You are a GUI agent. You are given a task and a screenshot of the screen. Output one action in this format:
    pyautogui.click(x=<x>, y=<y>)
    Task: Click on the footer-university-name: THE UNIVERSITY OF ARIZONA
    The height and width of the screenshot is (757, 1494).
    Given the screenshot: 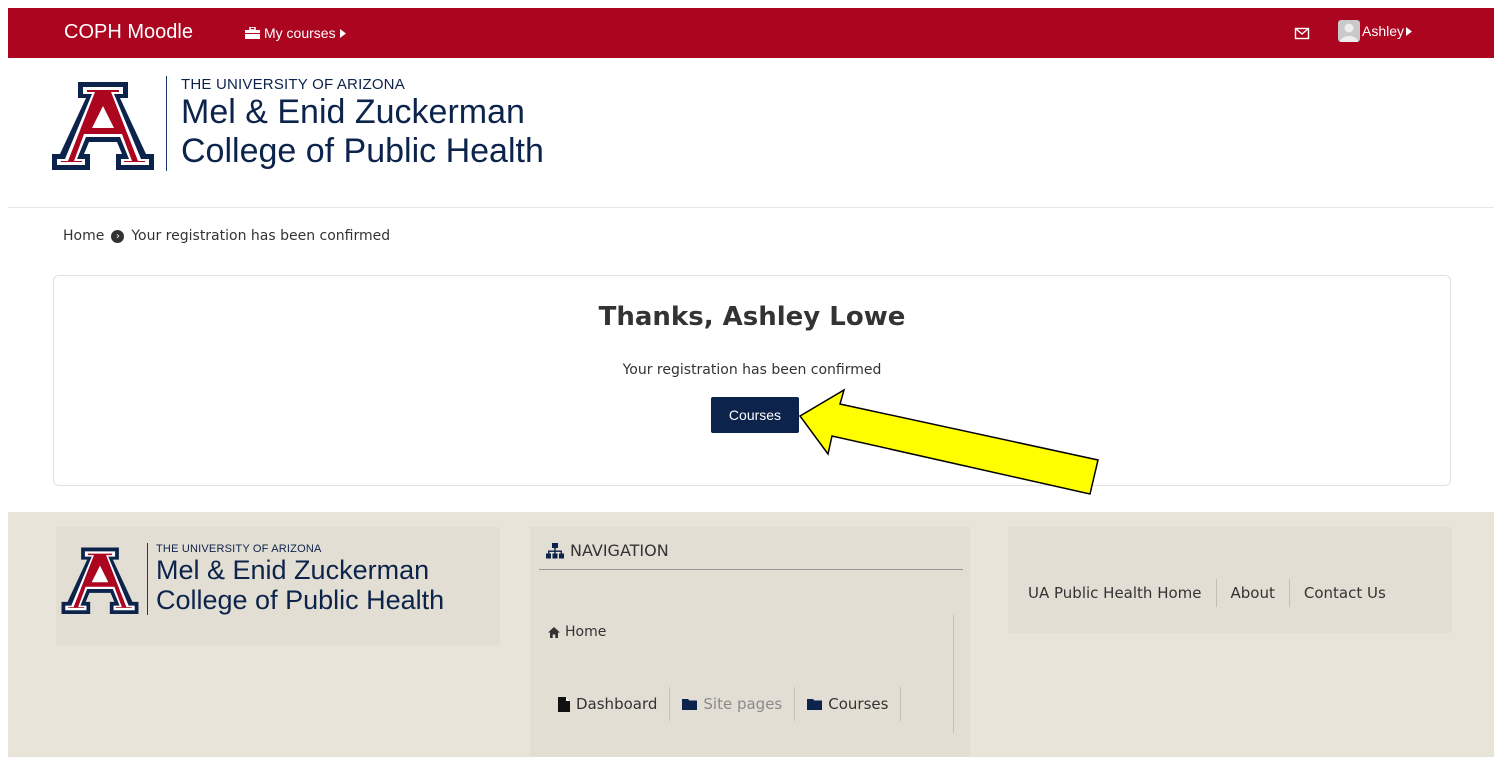 What is the action you would take?
    pyautogui.click(x=239, y=549)
    